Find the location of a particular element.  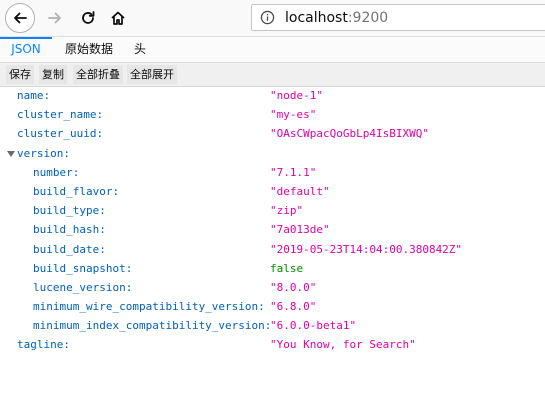

json-key: minimum_index_compatibility_version: is located at coordinates (152, 326).